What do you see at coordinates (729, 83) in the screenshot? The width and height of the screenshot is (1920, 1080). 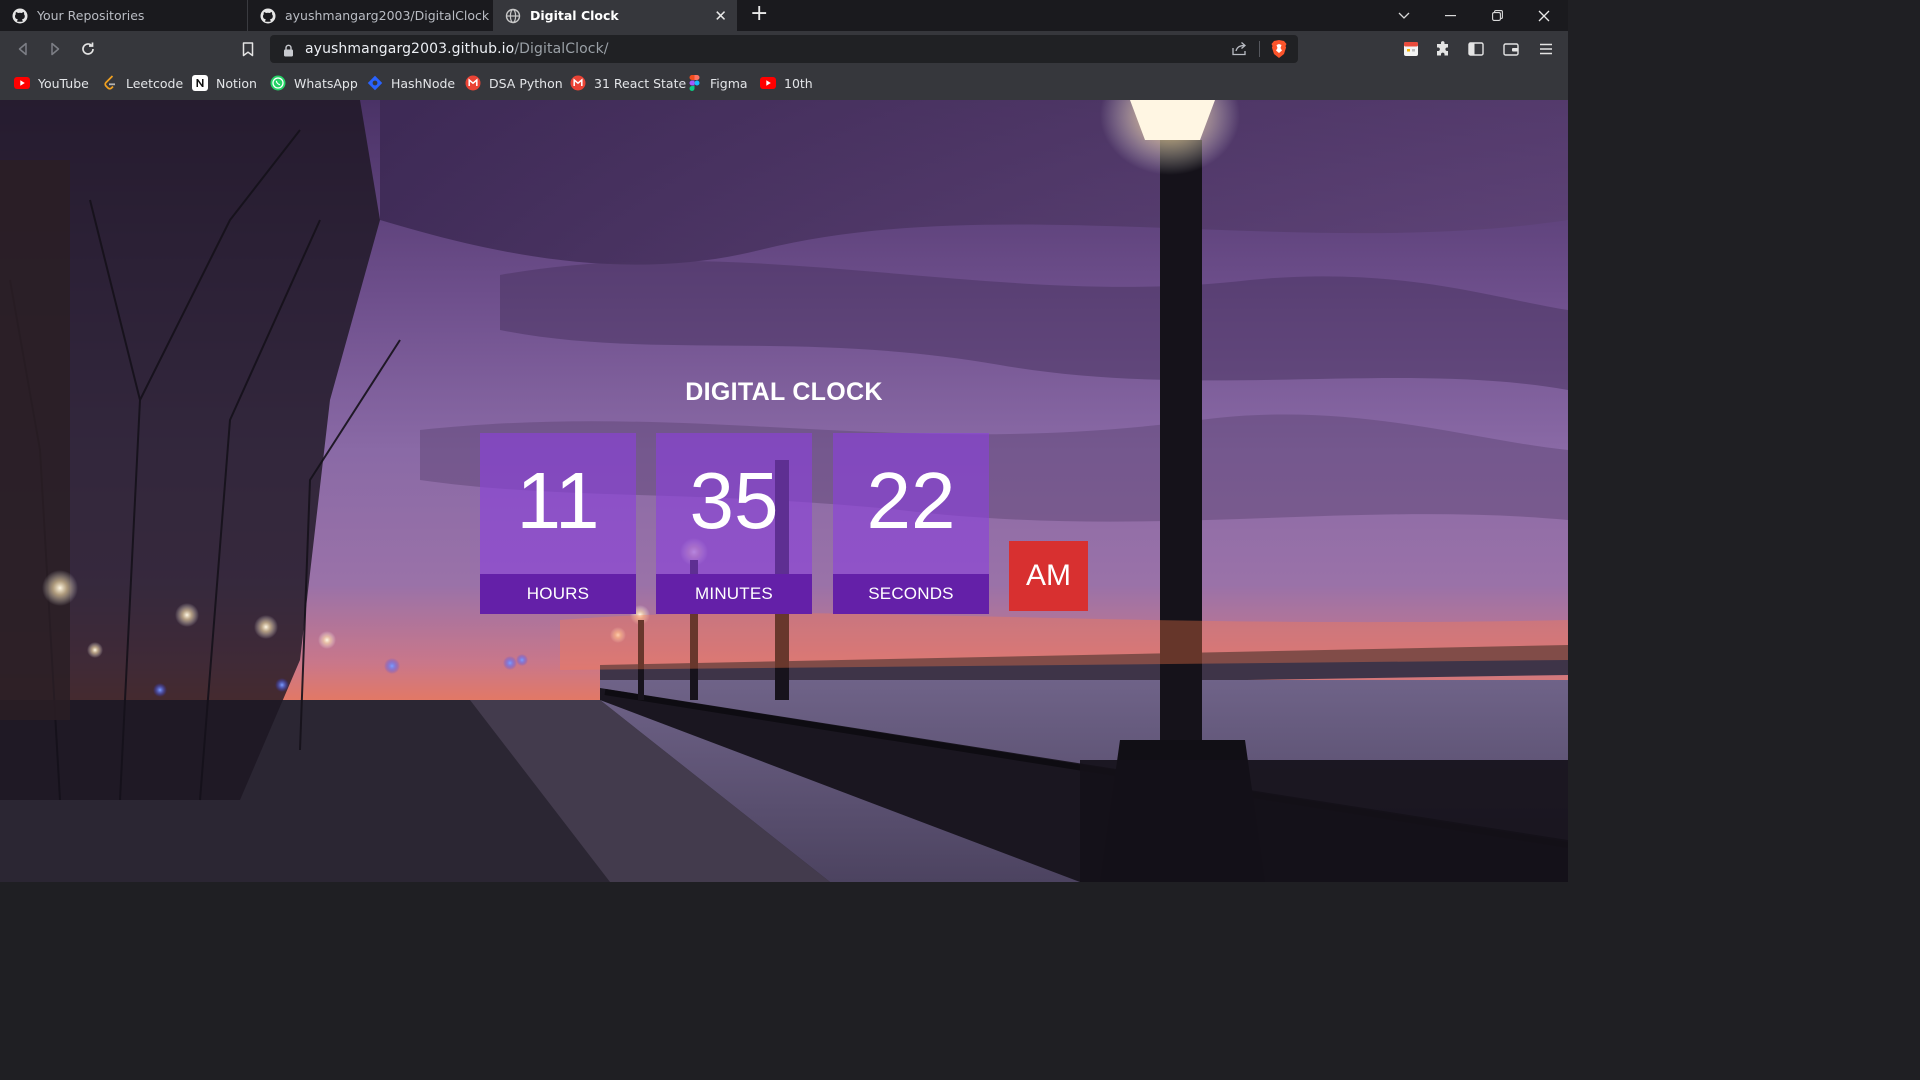 I see `bookmark-label: Figma` at bounding box center [729, 83].